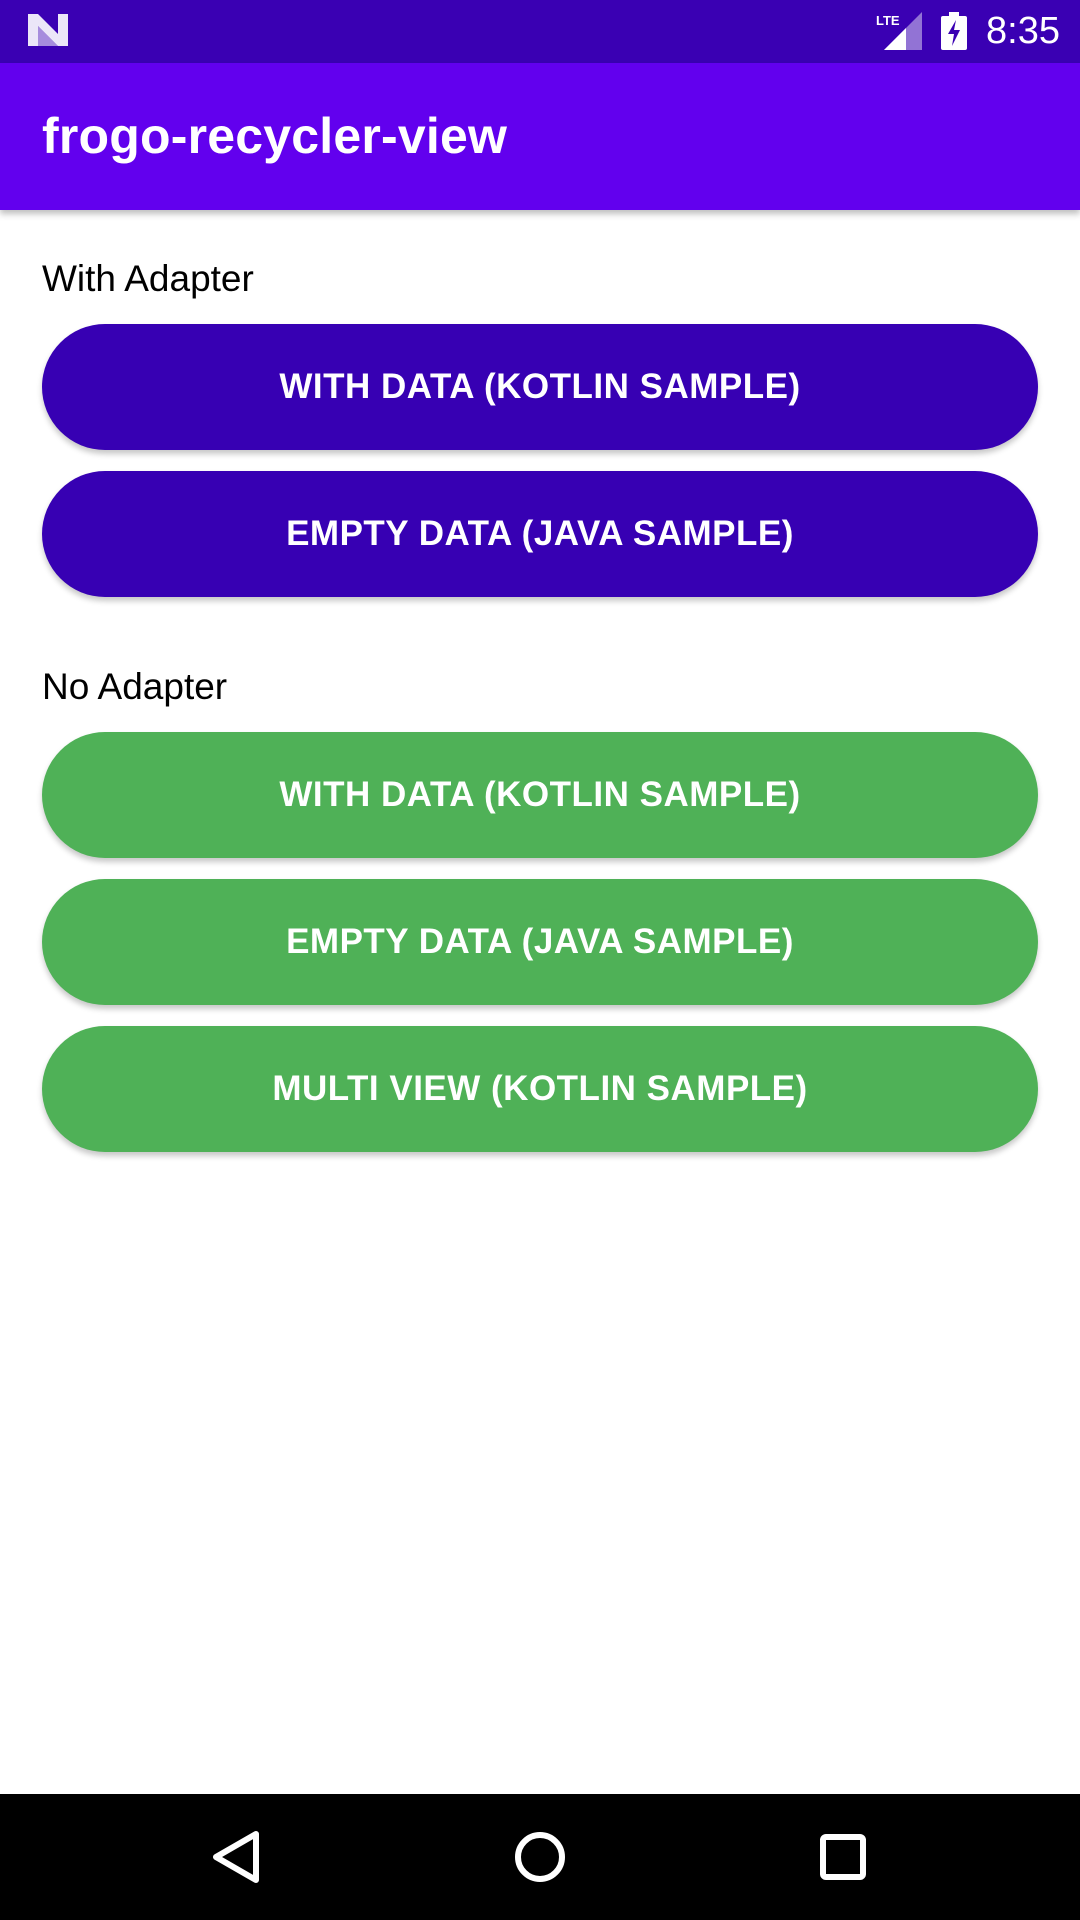 The height and width of the screenshot is (1920, 1080). Describe the element at coordinates (540, 136) in the screenshot. I see `app-bar: frogo-recycler-view` at that location.